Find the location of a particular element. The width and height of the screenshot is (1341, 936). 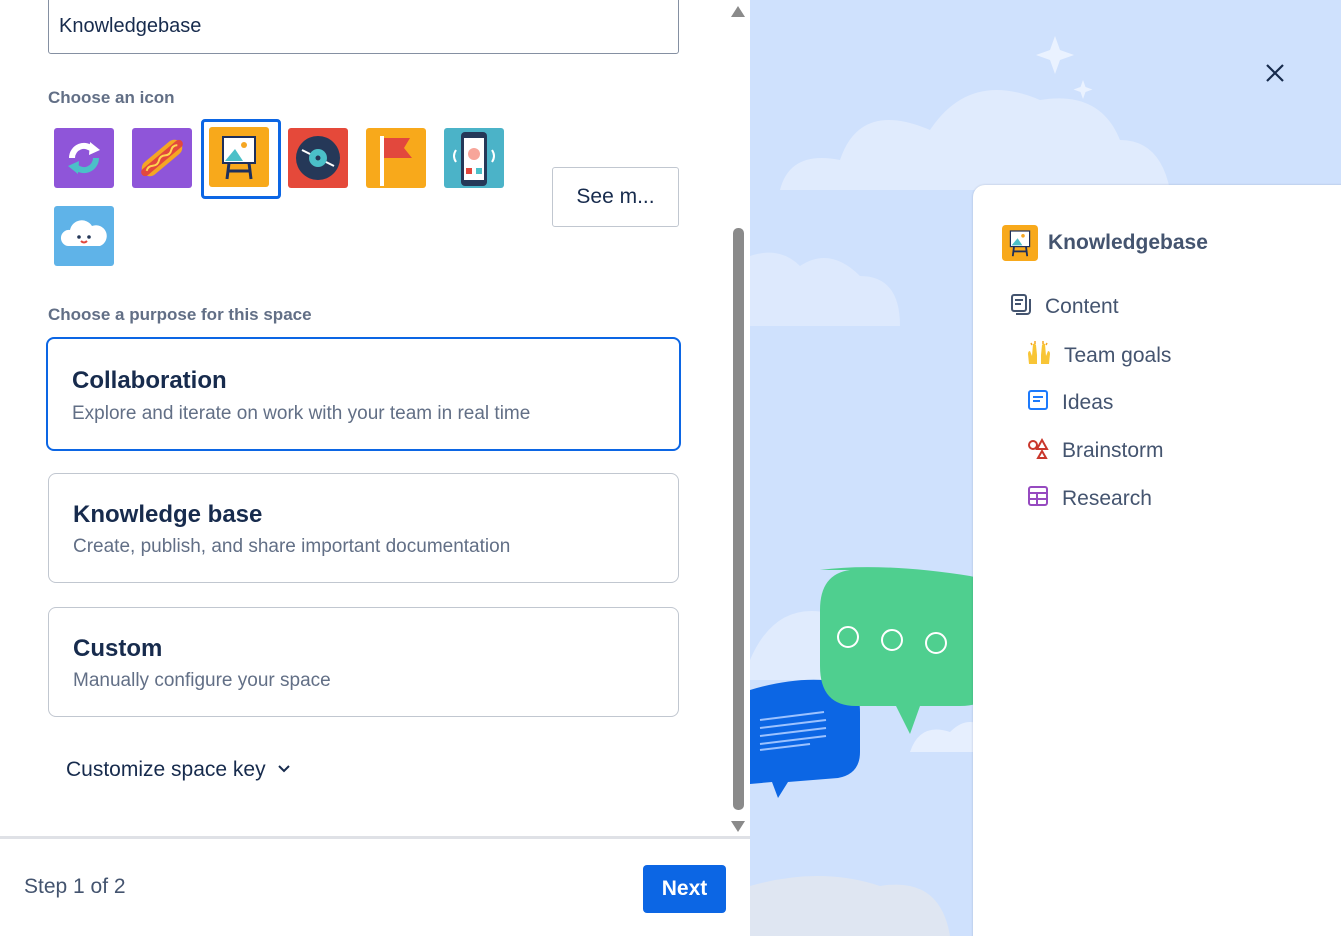

tree-item-label: Ideas is located at coordinates (1088, 402).